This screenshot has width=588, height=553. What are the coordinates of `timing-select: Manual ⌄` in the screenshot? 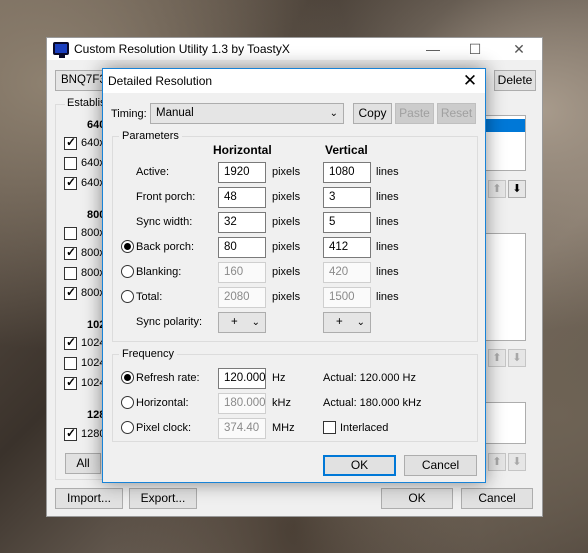 It's located at (247, 113).